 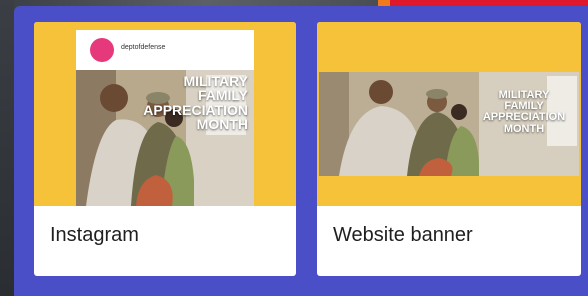 I want to click on instagram-post-header: deptofdefense, so click(x=165, y=50).